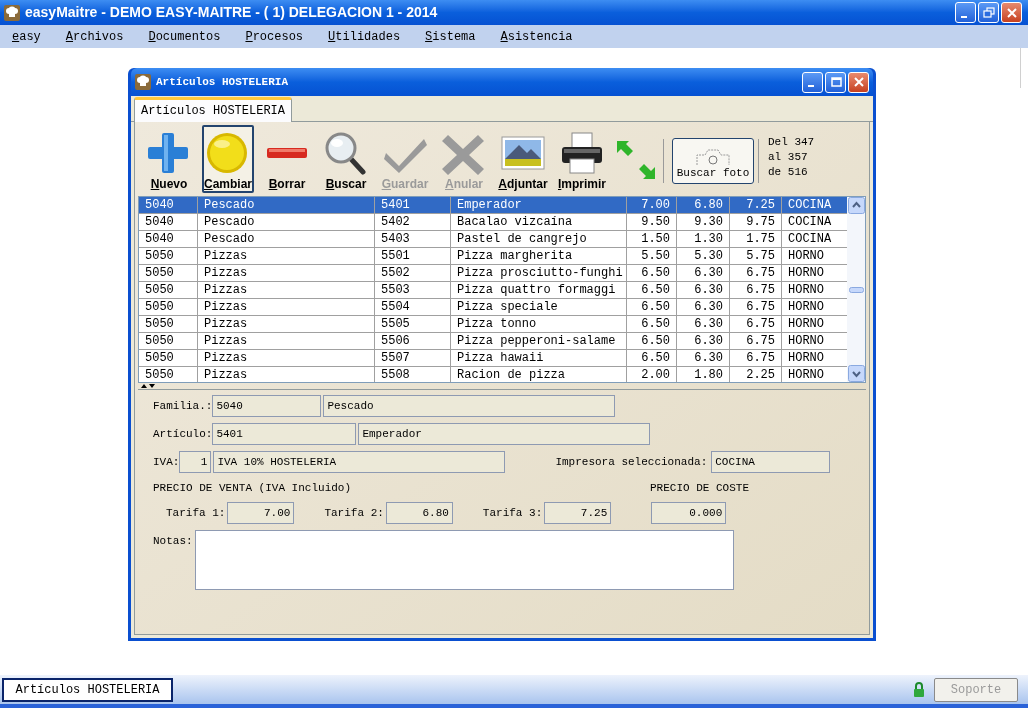 The image size is (1028, 708). What do you see at coordinates (856, 373) in the screenshot?
I see `scroll-down-icon` at bounding box center [856, 373].